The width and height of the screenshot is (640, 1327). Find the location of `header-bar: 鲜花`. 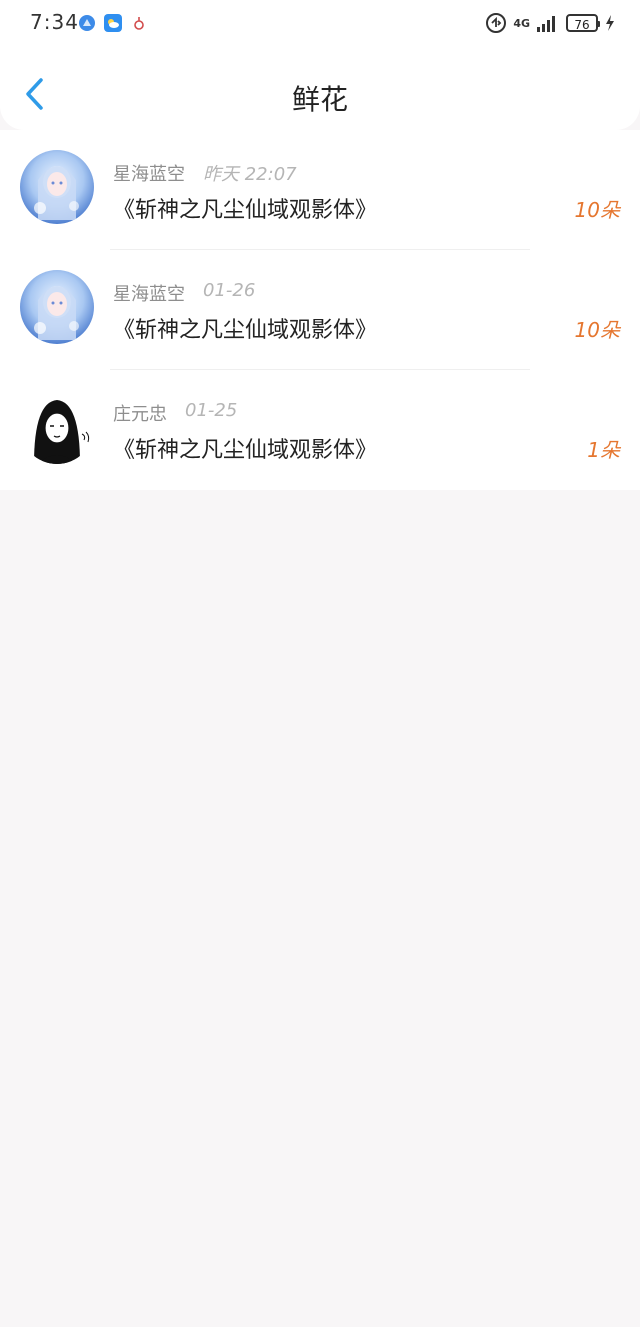

header-bar: 鲜花 is located at coordinates (320, 90).